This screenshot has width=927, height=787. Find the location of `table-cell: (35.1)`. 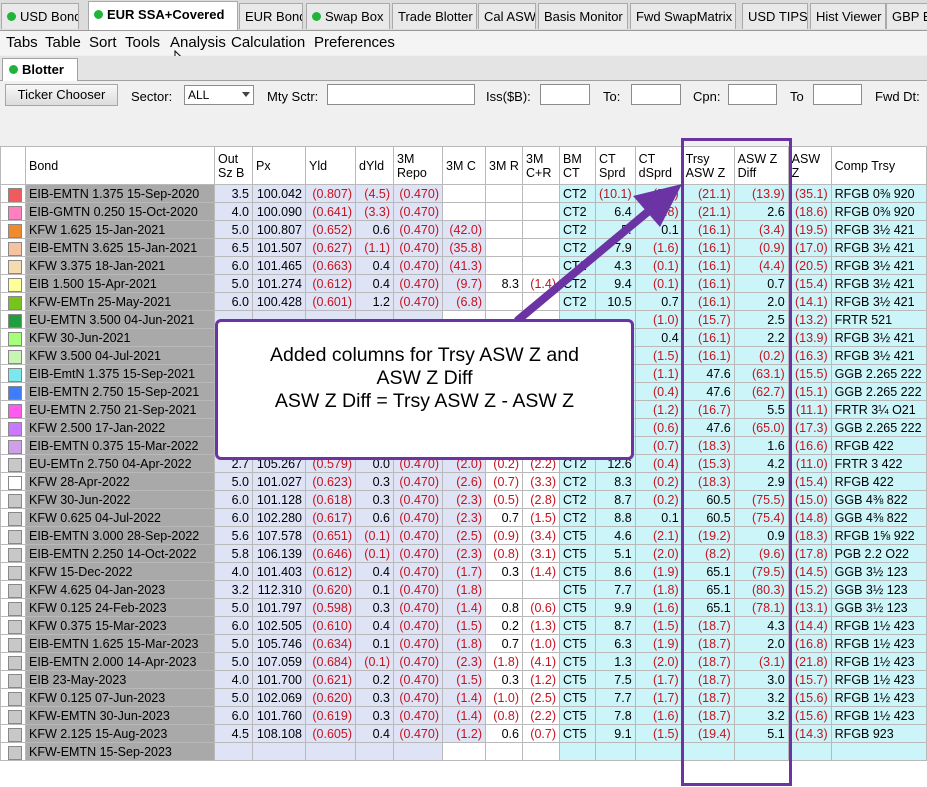

table-cell: (35.1) is located at coordinates (809, 193).